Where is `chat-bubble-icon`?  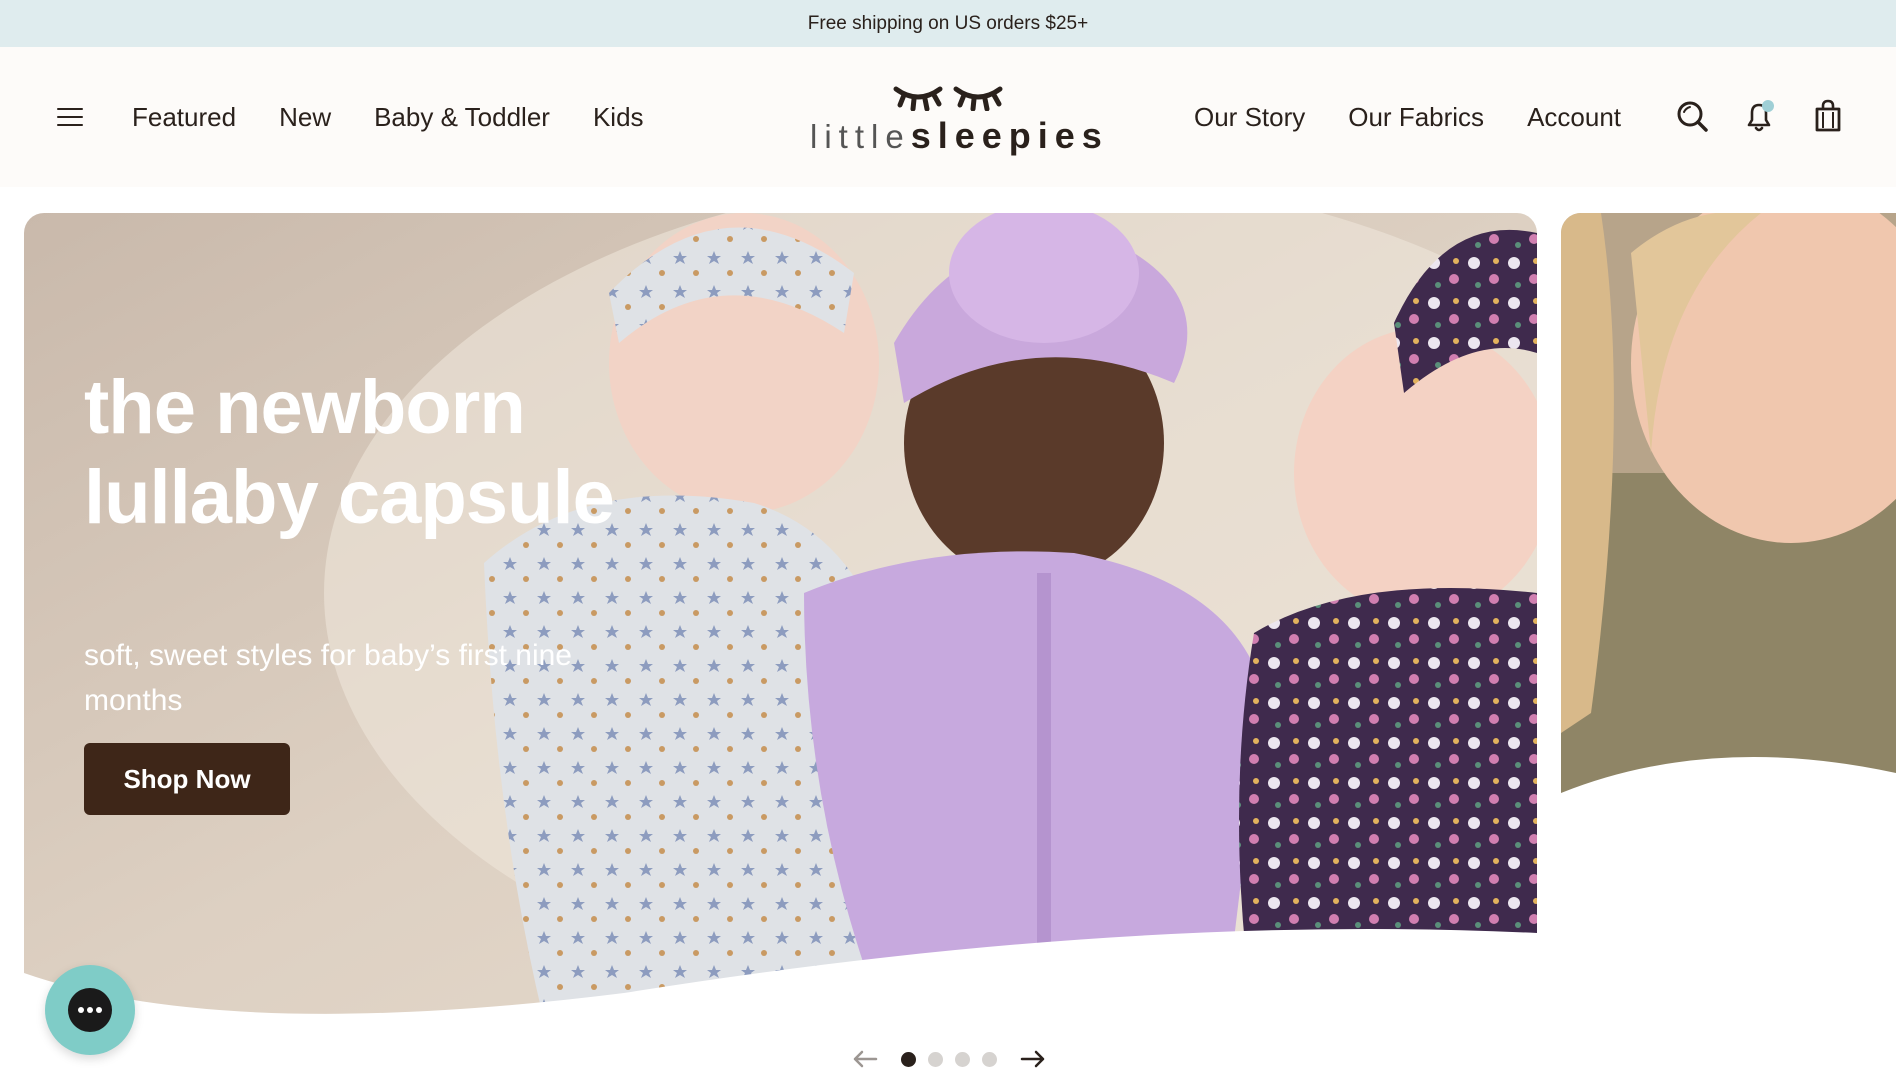 chat-bubble-icon is located at coordinates (90, 1010).